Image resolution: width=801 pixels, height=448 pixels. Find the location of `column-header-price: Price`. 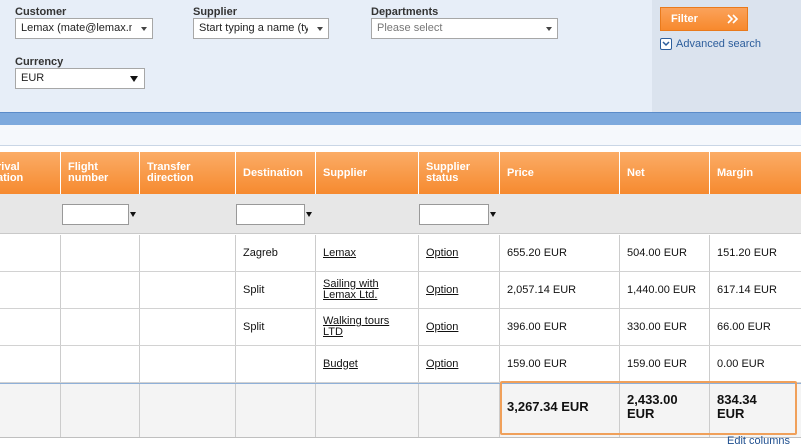

column-header-price: Price is located at coordinates (560, 173).